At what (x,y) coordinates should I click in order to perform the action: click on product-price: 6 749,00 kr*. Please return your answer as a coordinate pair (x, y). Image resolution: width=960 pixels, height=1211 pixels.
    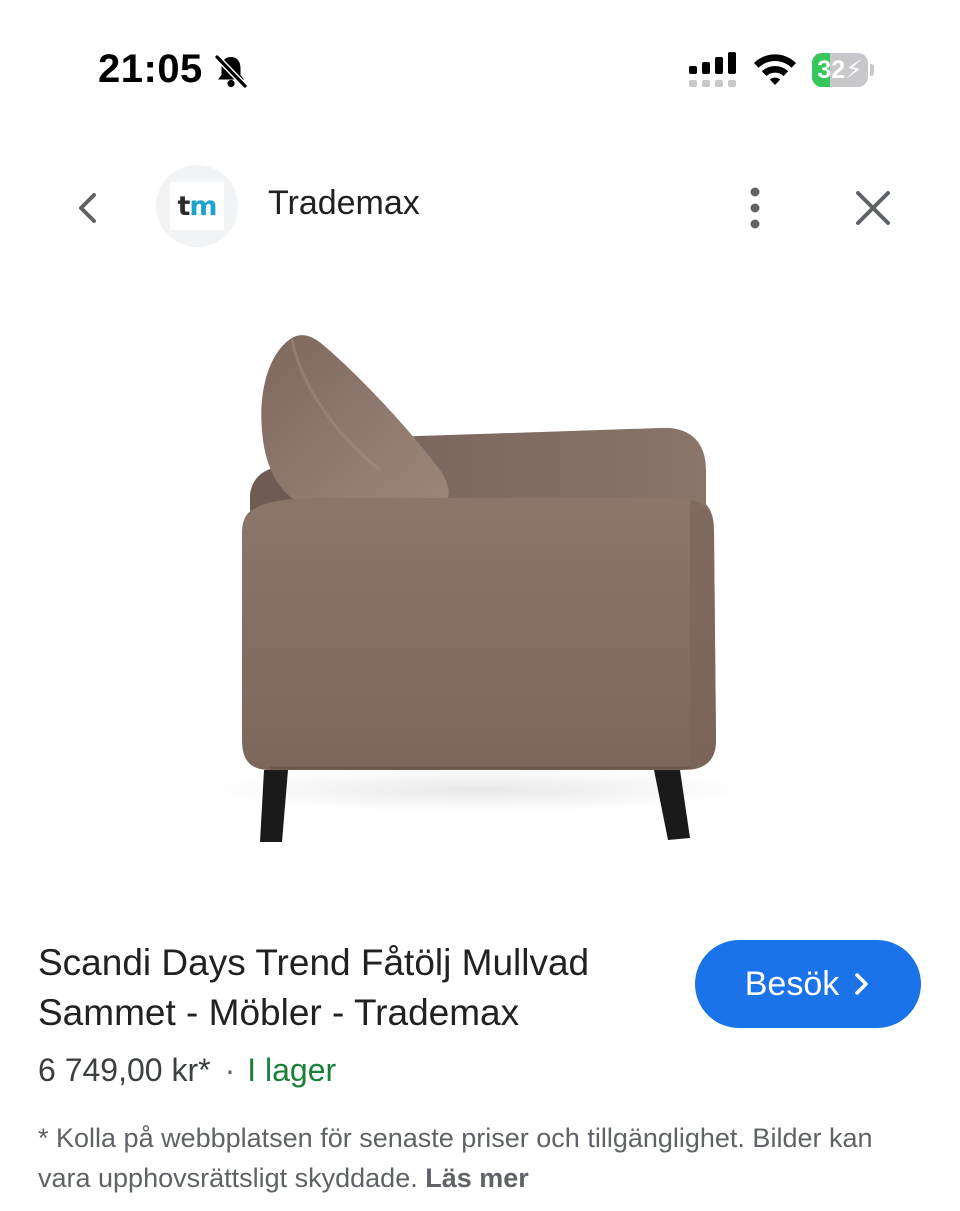
    Looking at the image, I should click on (124, 1070).